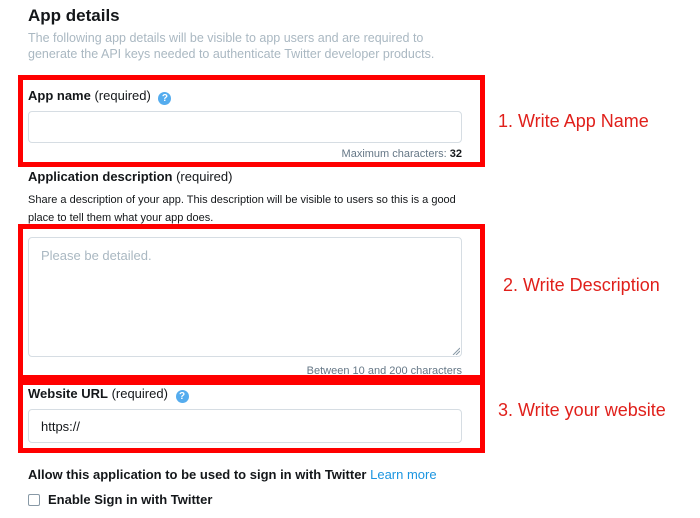 Image resolution: width=700 pixels, height=518 pixels. What do you see at coordinates (130, 499) in the screenshot?
I see `sign-in-checkbox-label: Enable Sign in with Twitter` at bounding box center [130, 499].